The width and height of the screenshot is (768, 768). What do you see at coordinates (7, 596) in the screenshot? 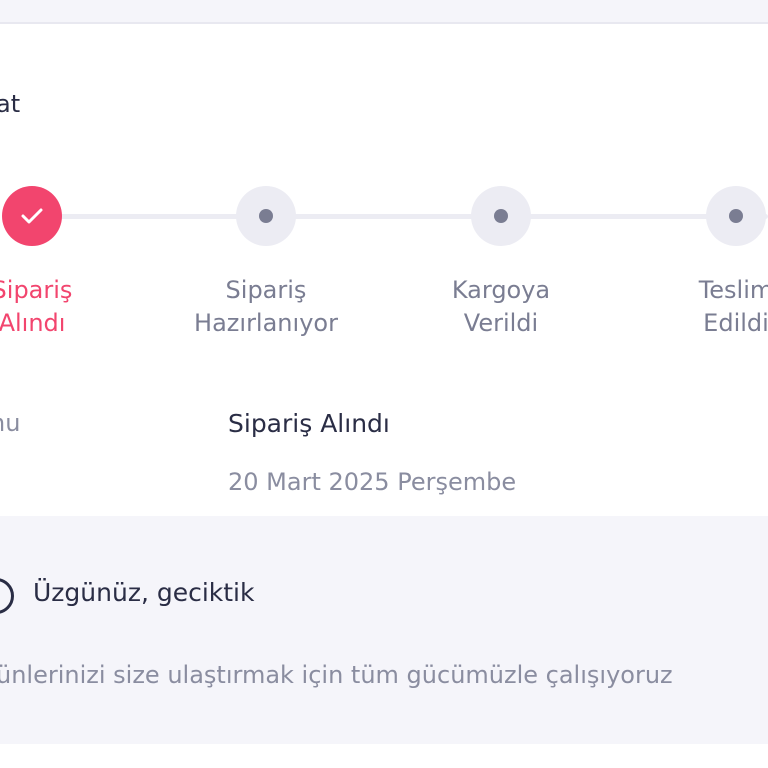
I see `info-circle-icon` at bounding box center [7, 596].